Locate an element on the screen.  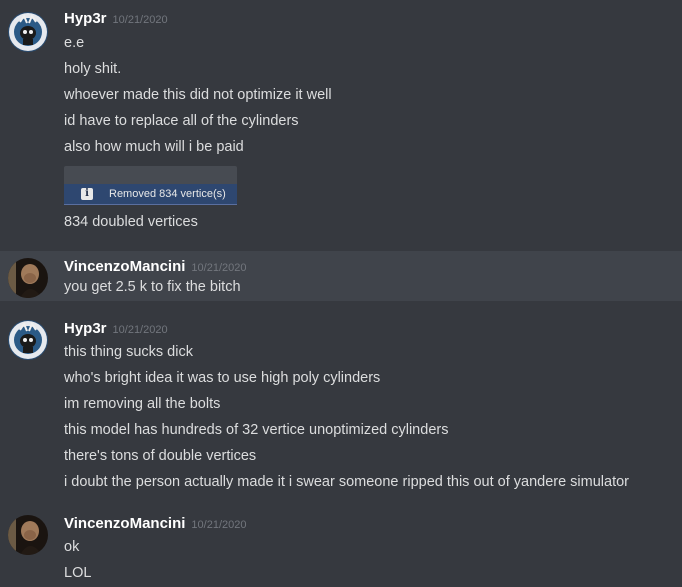
message-text: this thing sucks dick is located at coordinates (128, 352).